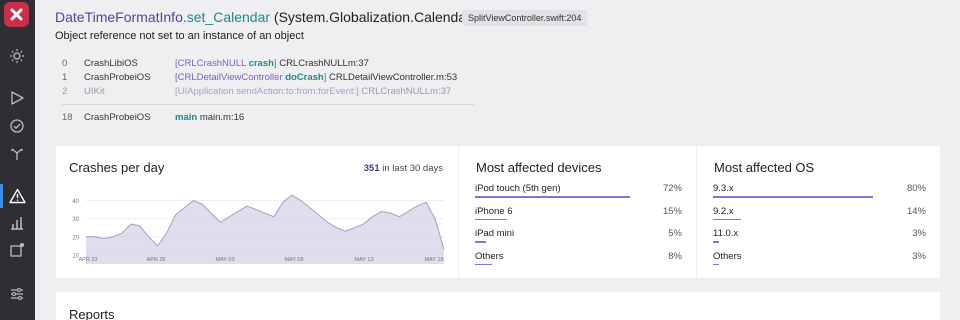 This screenshot has width=960, height=320. I want to click on os-title: Most affected OS, so click(764, 167).